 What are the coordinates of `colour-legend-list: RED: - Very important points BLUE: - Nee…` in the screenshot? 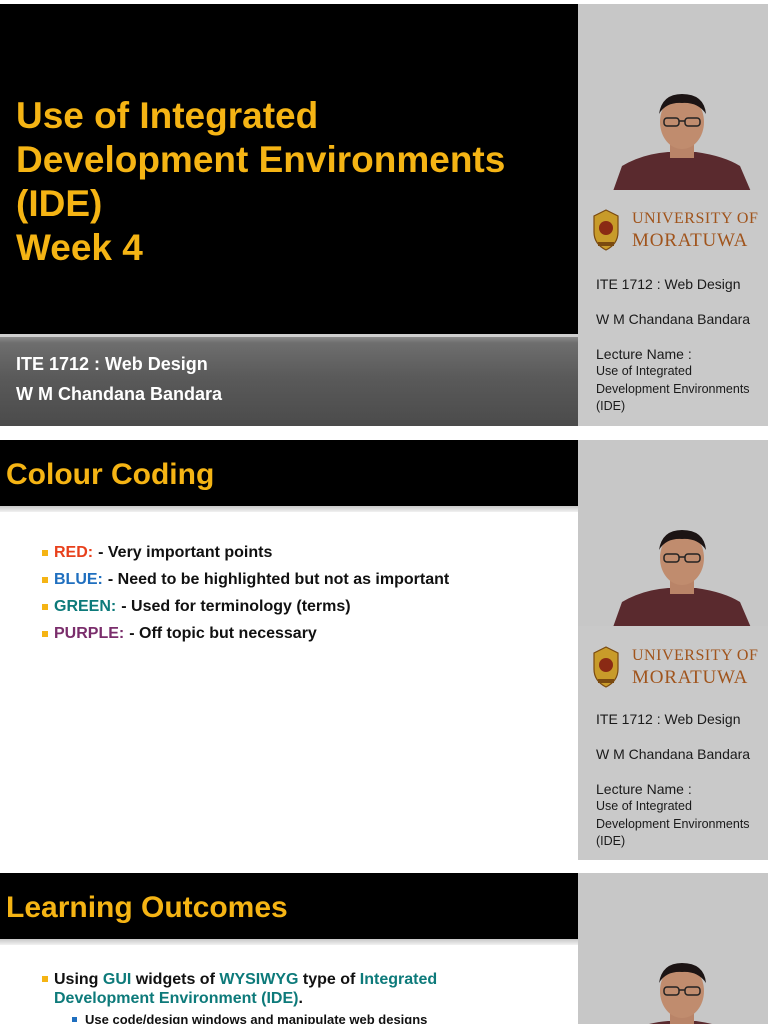 It's located at (245, 593).